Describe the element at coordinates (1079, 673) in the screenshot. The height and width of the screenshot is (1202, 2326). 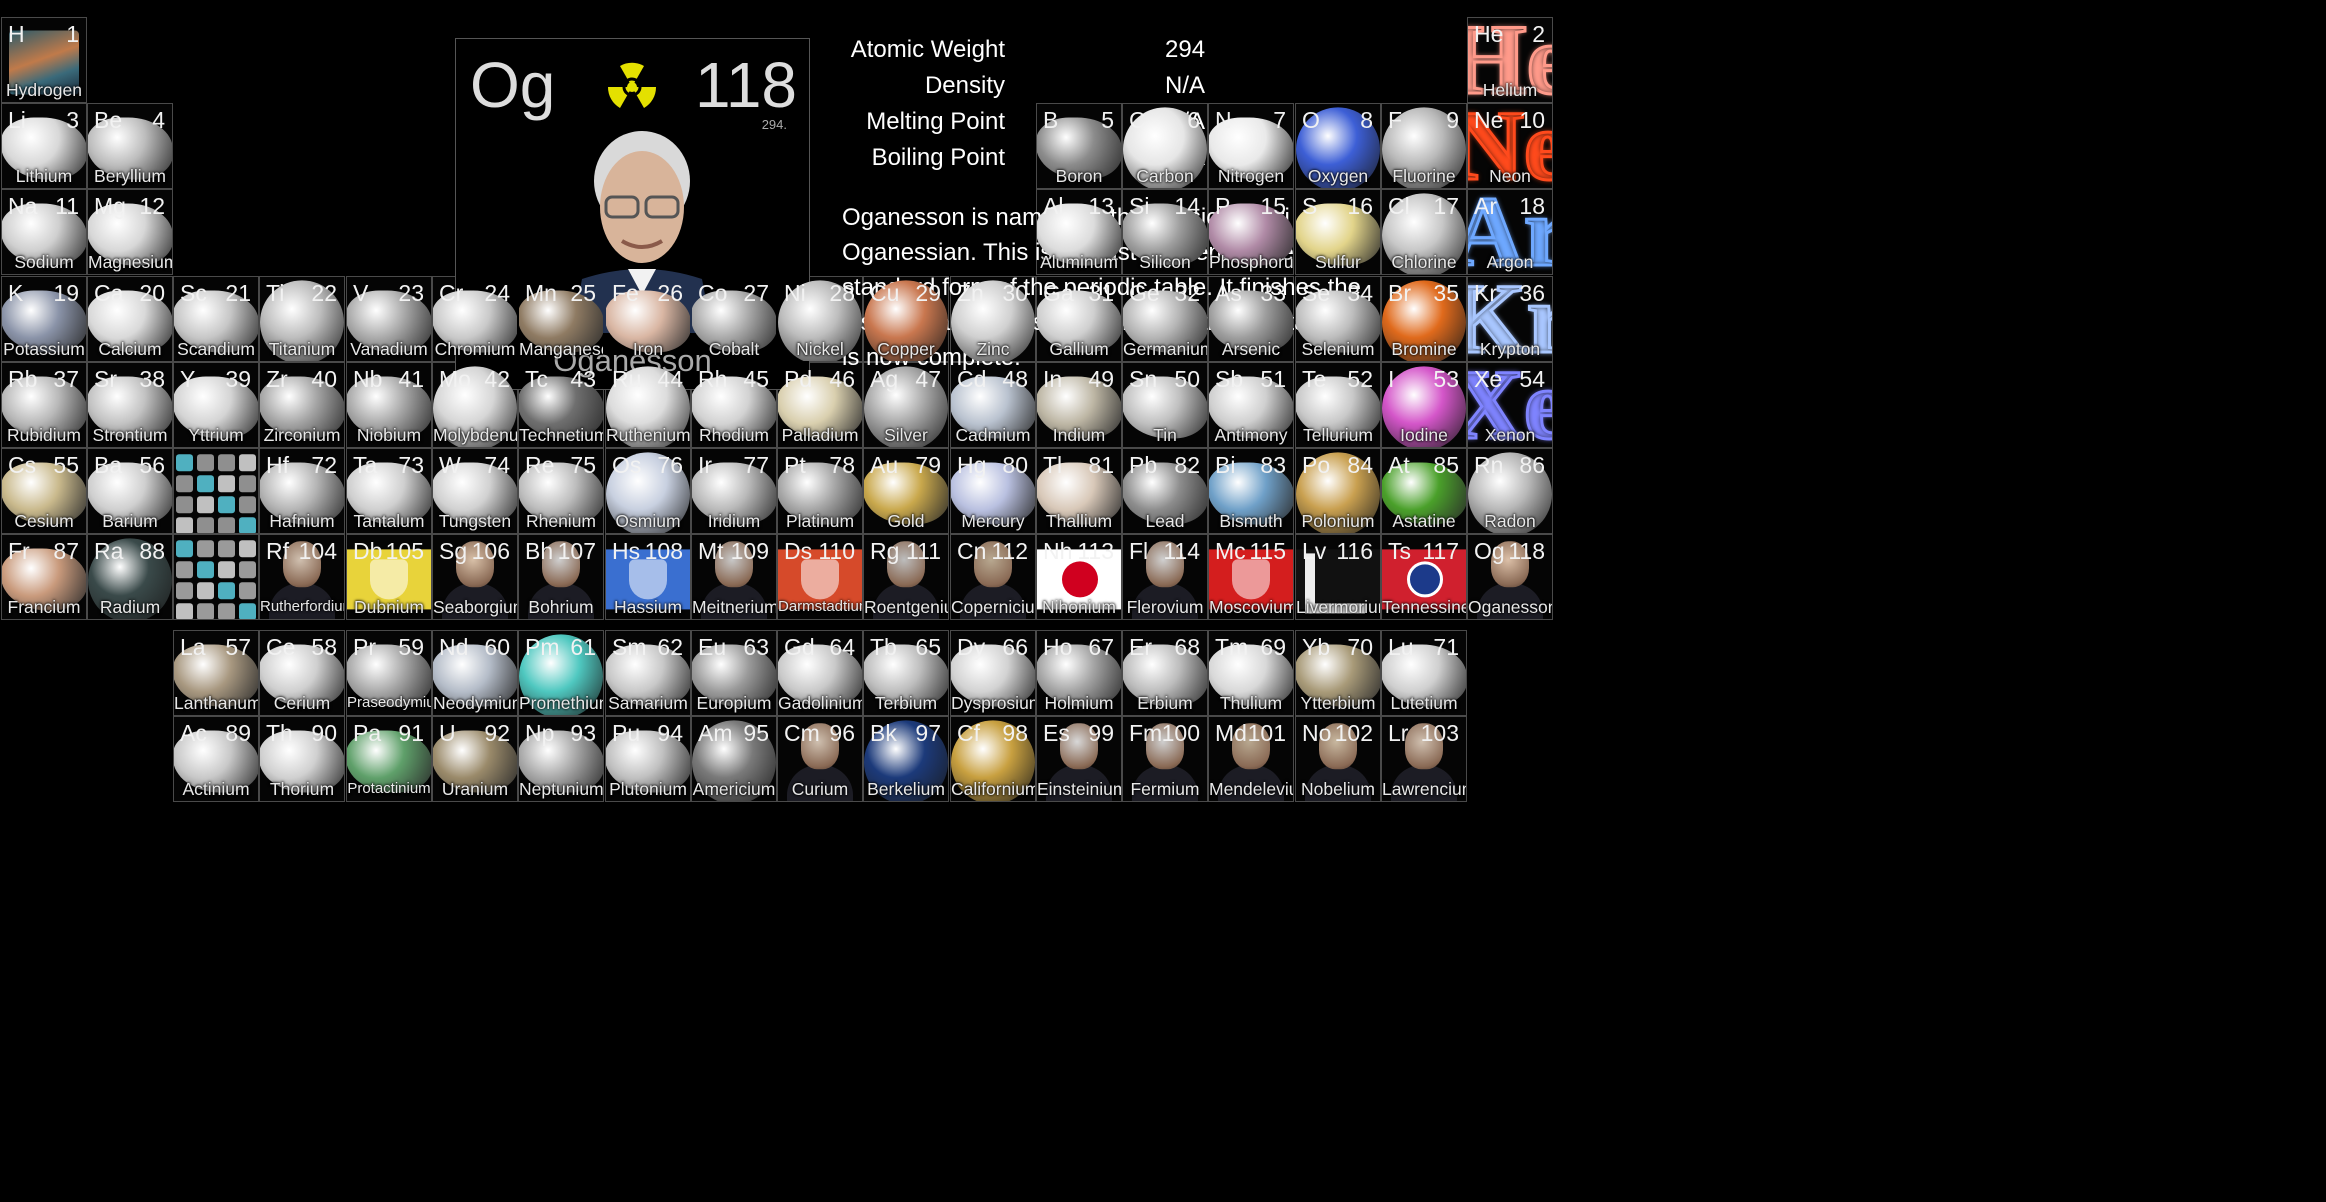
I see `element-tile-holmium: Ho 67 Holmium` at that location.